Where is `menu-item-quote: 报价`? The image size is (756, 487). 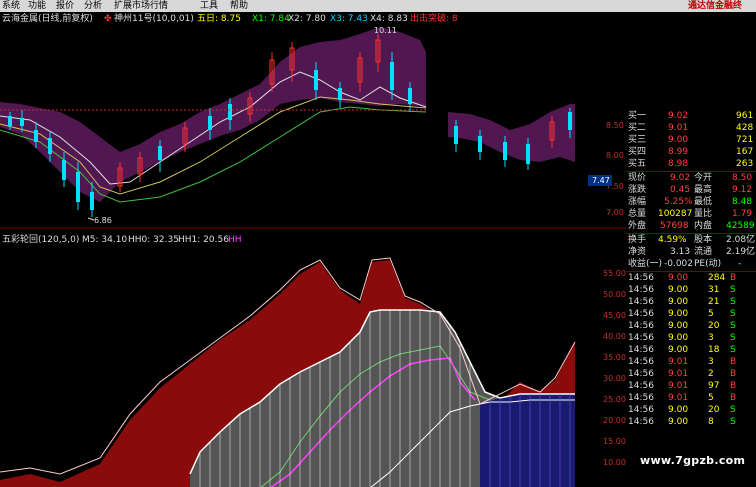
menu-item-quote: 报价 is located at coordinates (65, 6).